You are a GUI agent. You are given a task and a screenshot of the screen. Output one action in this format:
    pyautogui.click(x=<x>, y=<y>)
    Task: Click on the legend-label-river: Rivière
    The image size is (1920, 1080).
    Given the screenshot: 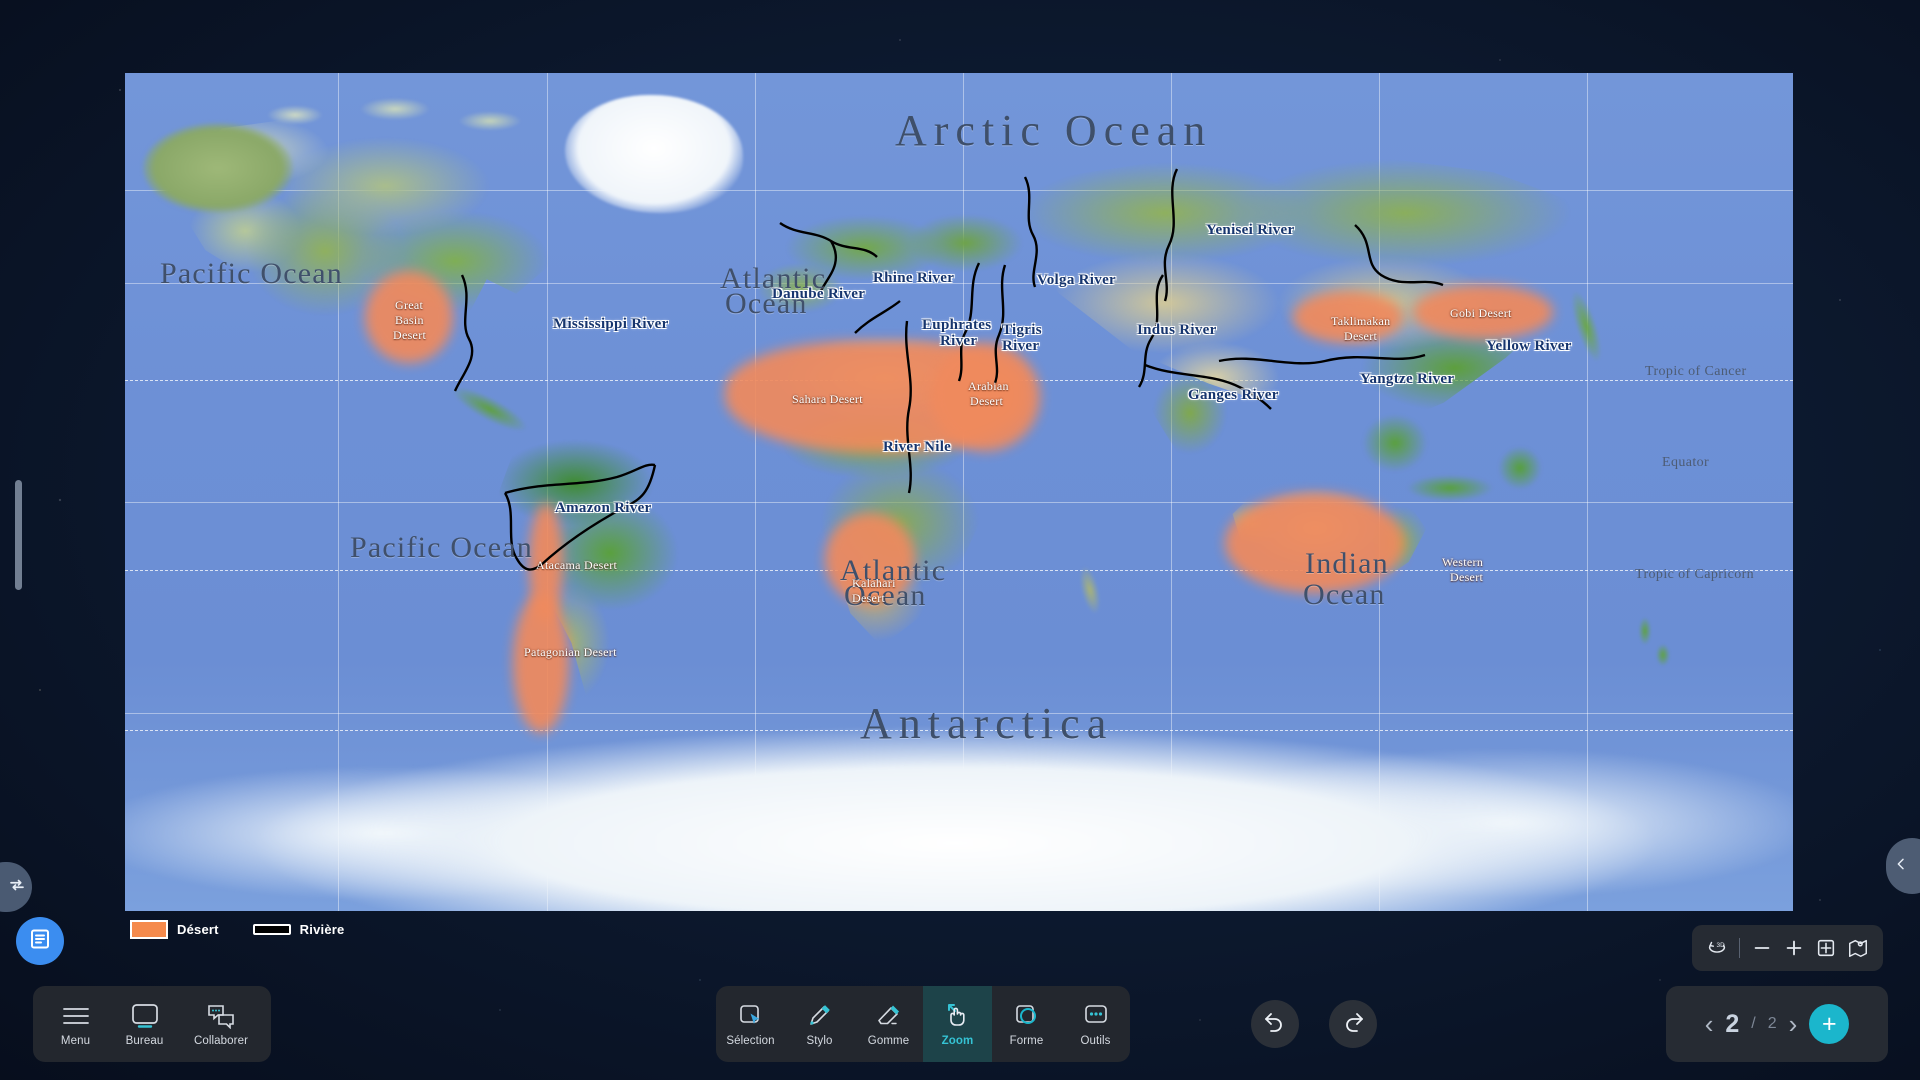 What is the action you would take?
    pyautogui.click(x=322, y=929)
    